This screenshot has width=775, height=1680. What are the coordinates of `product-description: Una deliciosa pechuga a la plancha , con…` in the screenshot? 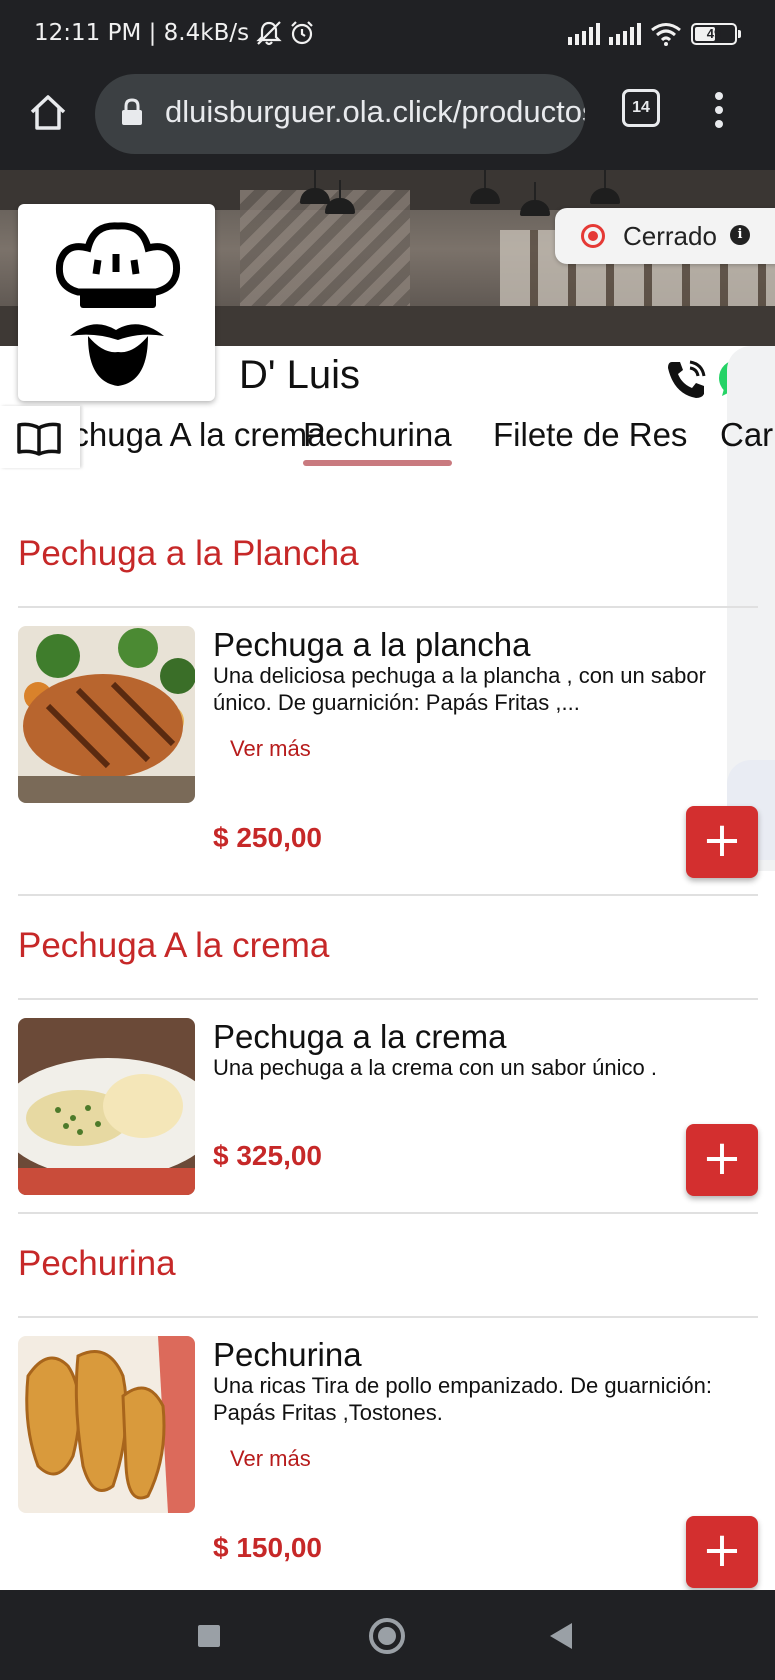 It's located at (459, 689).